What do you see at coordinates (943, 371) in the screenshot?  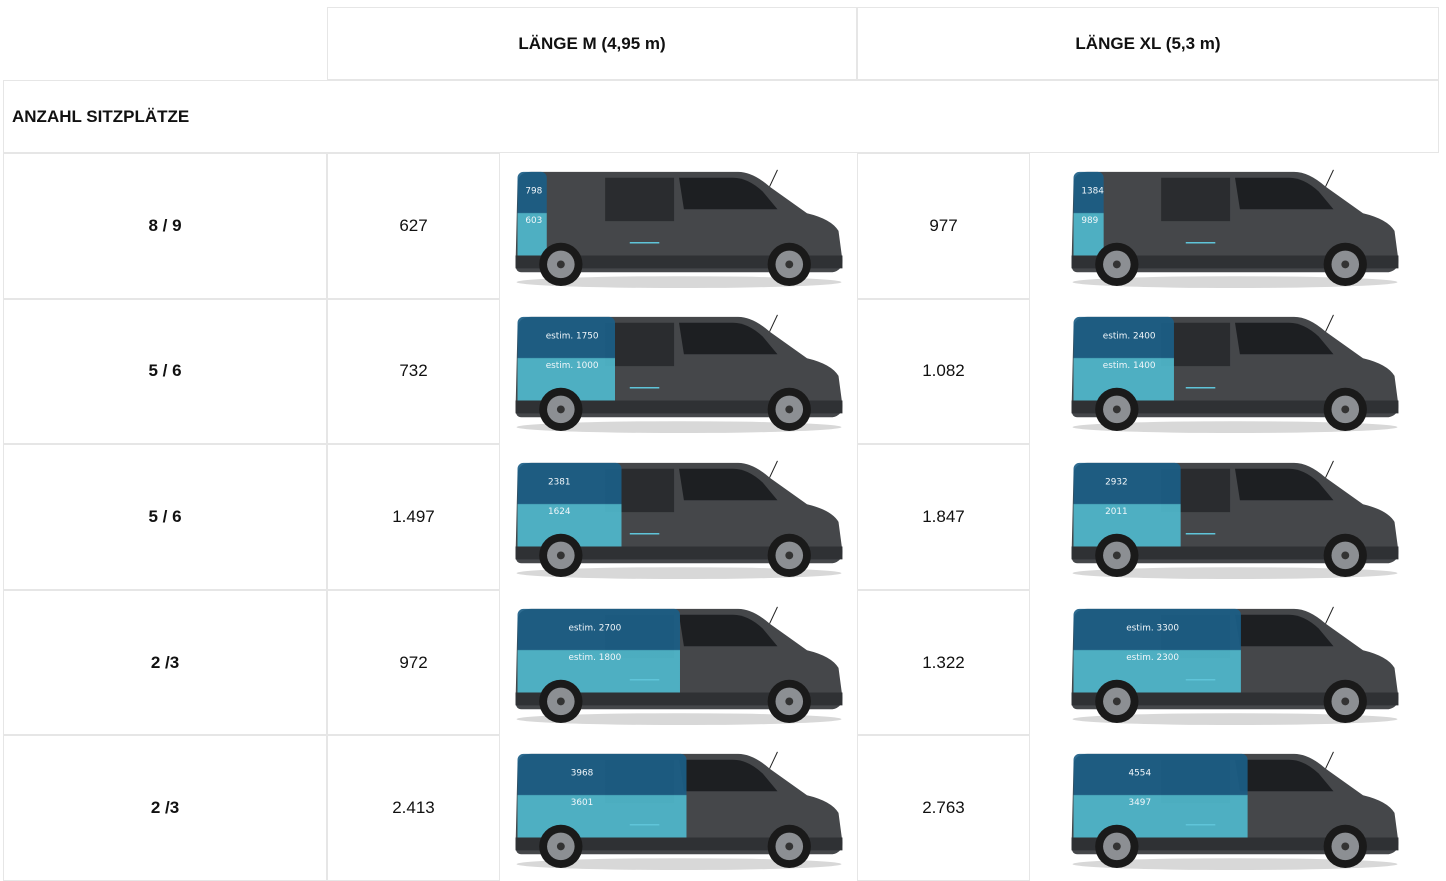 I see `volume-xl-cell: 1.082` at bounding box center [943, 371].